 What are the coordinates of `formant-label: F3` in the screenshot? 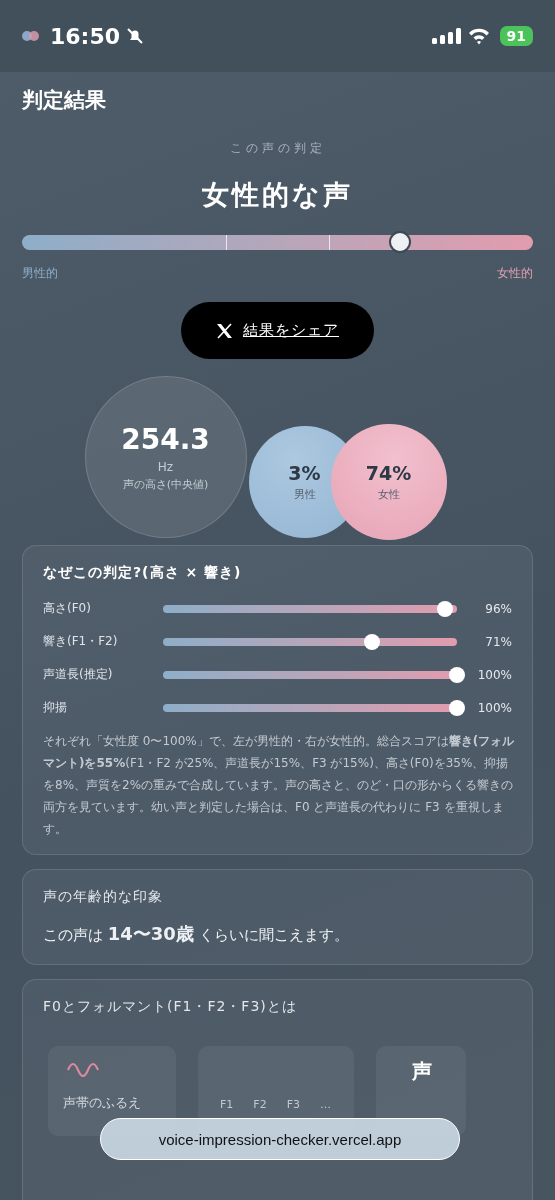 It's located at (293, 1104).